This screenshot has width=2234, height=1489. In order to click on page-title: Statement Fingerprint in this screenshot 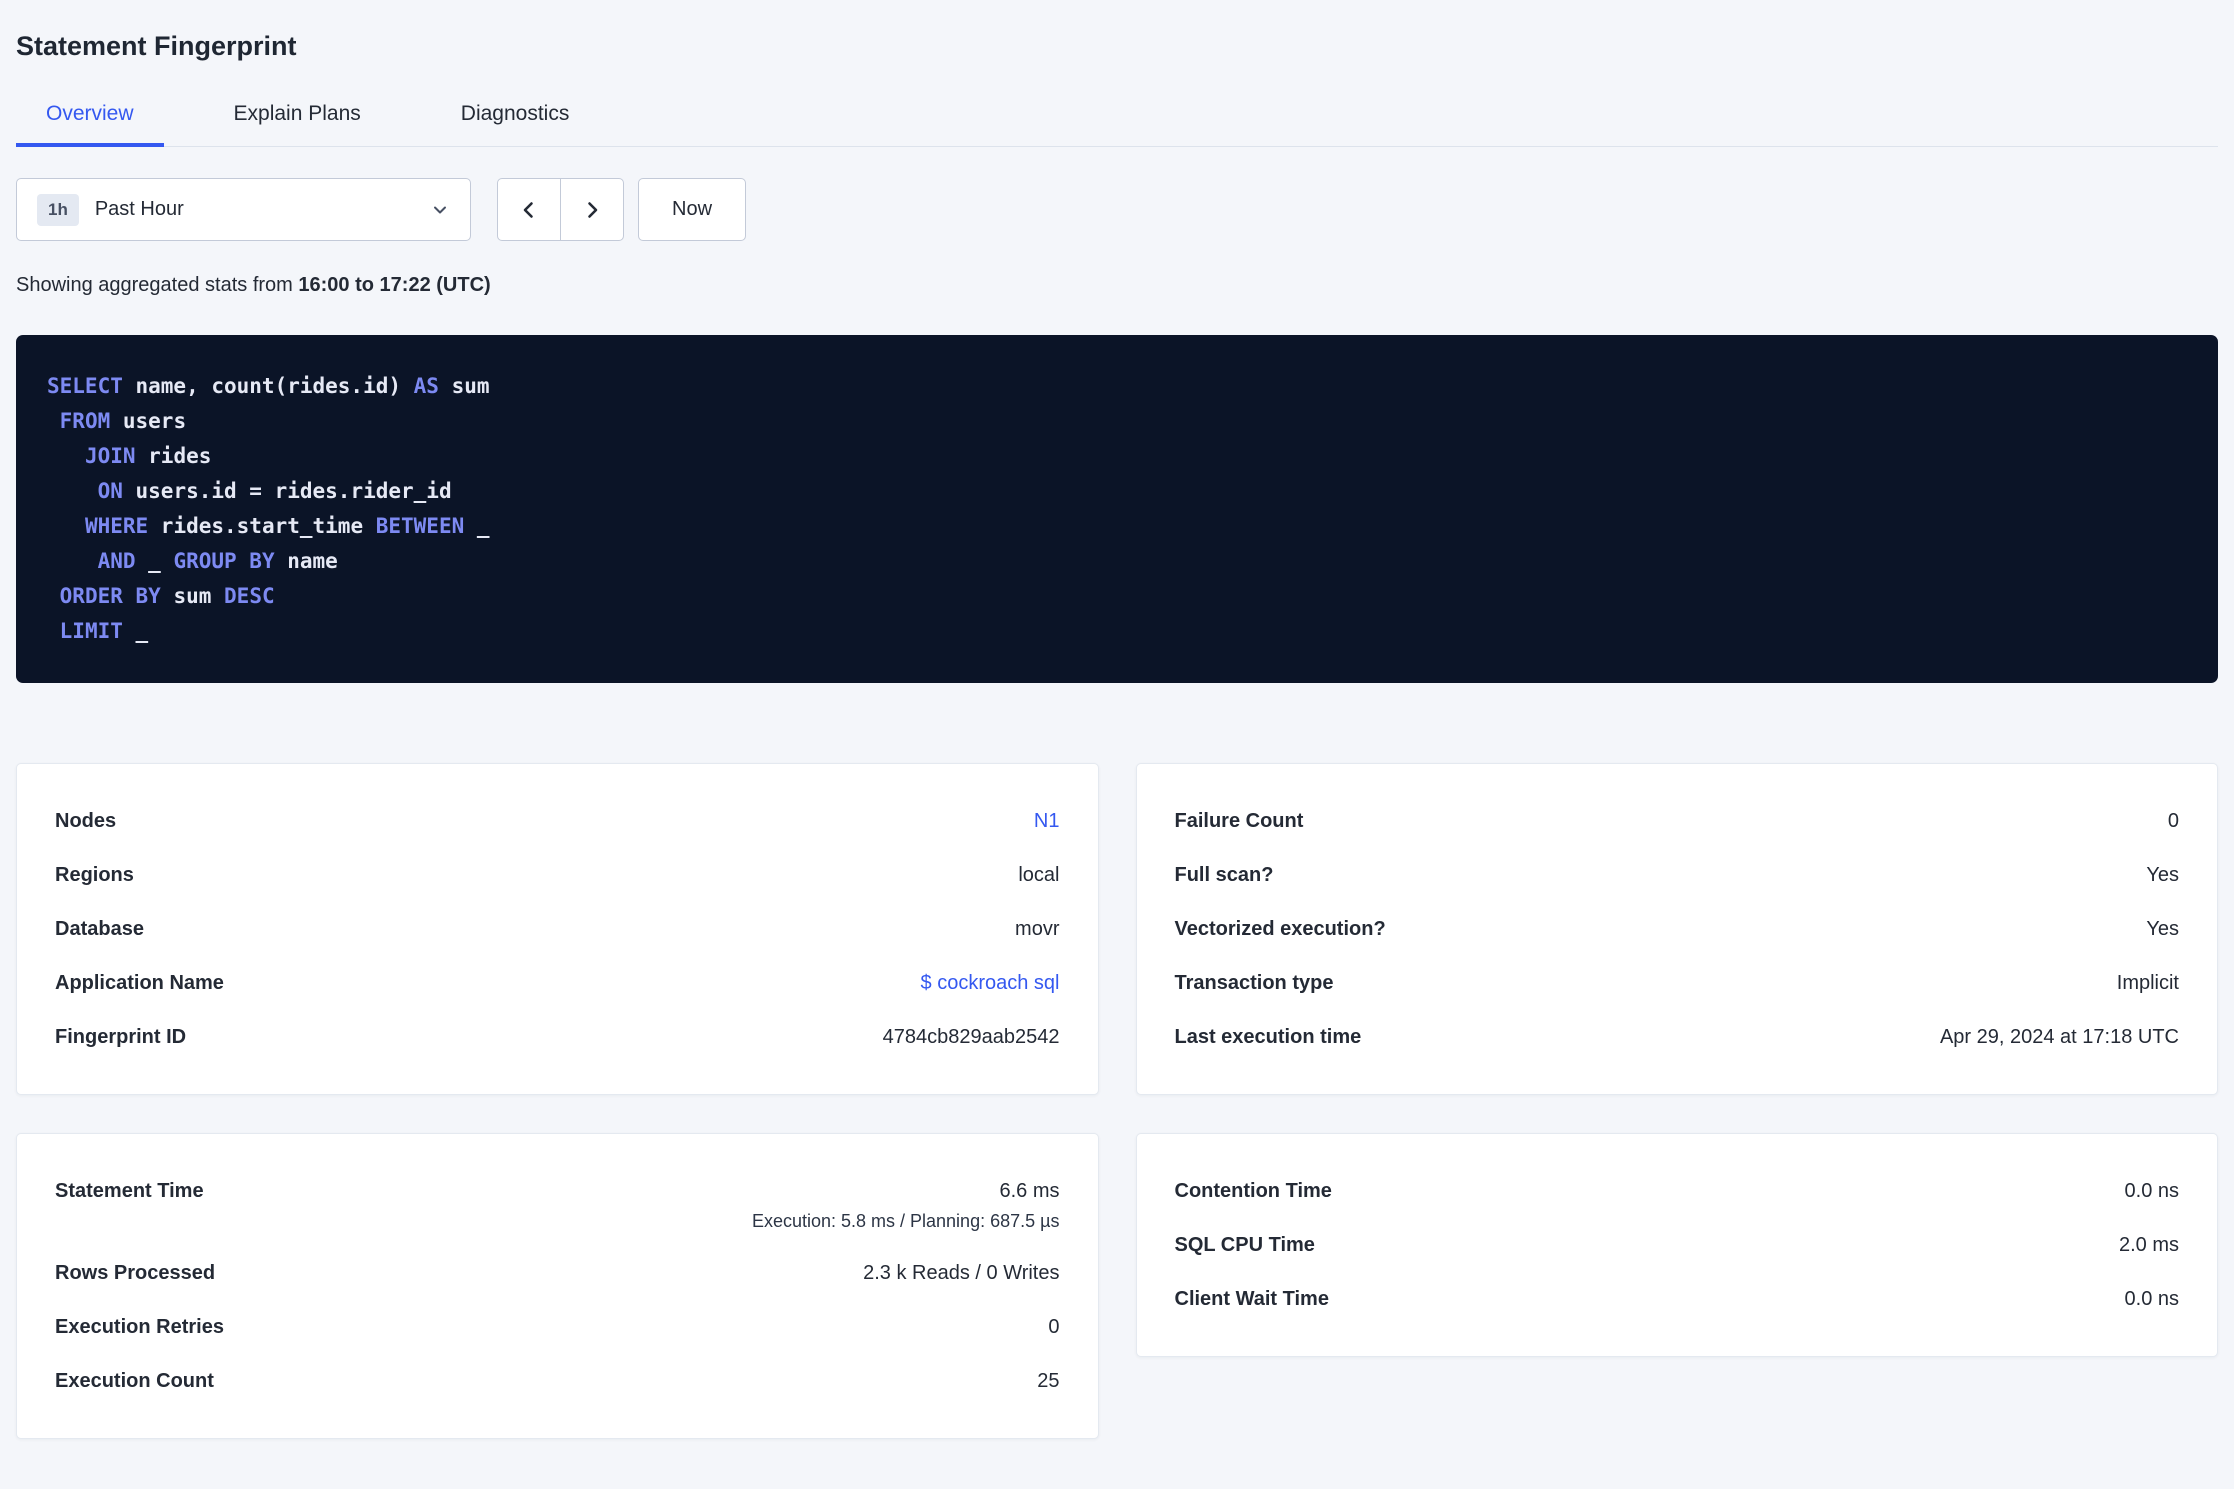, I will do `click(156, 46)`.